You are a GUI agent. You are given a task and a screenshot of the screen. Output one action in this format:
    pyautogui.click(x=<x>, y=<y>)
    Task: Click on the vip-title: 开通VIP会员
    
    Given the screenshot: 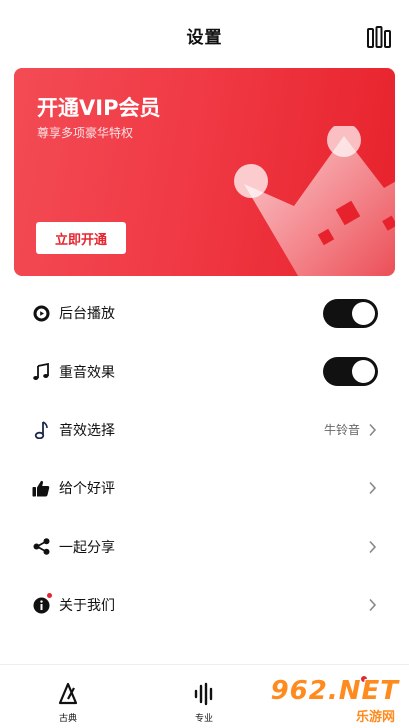 What is the action you would take?
    pyautogui.click(x=99, y=108)
    